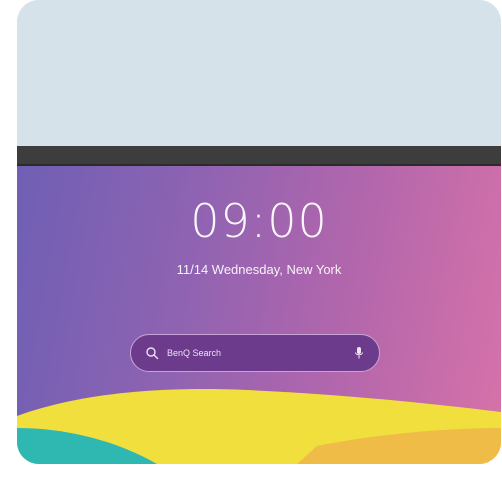 The width and height of the screenshot is (502, 481). What do you see at coordinates (359, 353) in the screenshot?
I see `microphone-icon` at bounding box center [359, 353].